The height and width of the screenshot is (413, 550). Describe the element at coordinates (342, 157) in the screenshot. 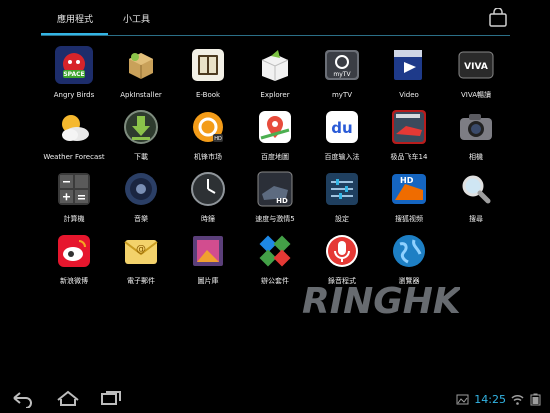

I see `app-label: 百度输入法` at that location.